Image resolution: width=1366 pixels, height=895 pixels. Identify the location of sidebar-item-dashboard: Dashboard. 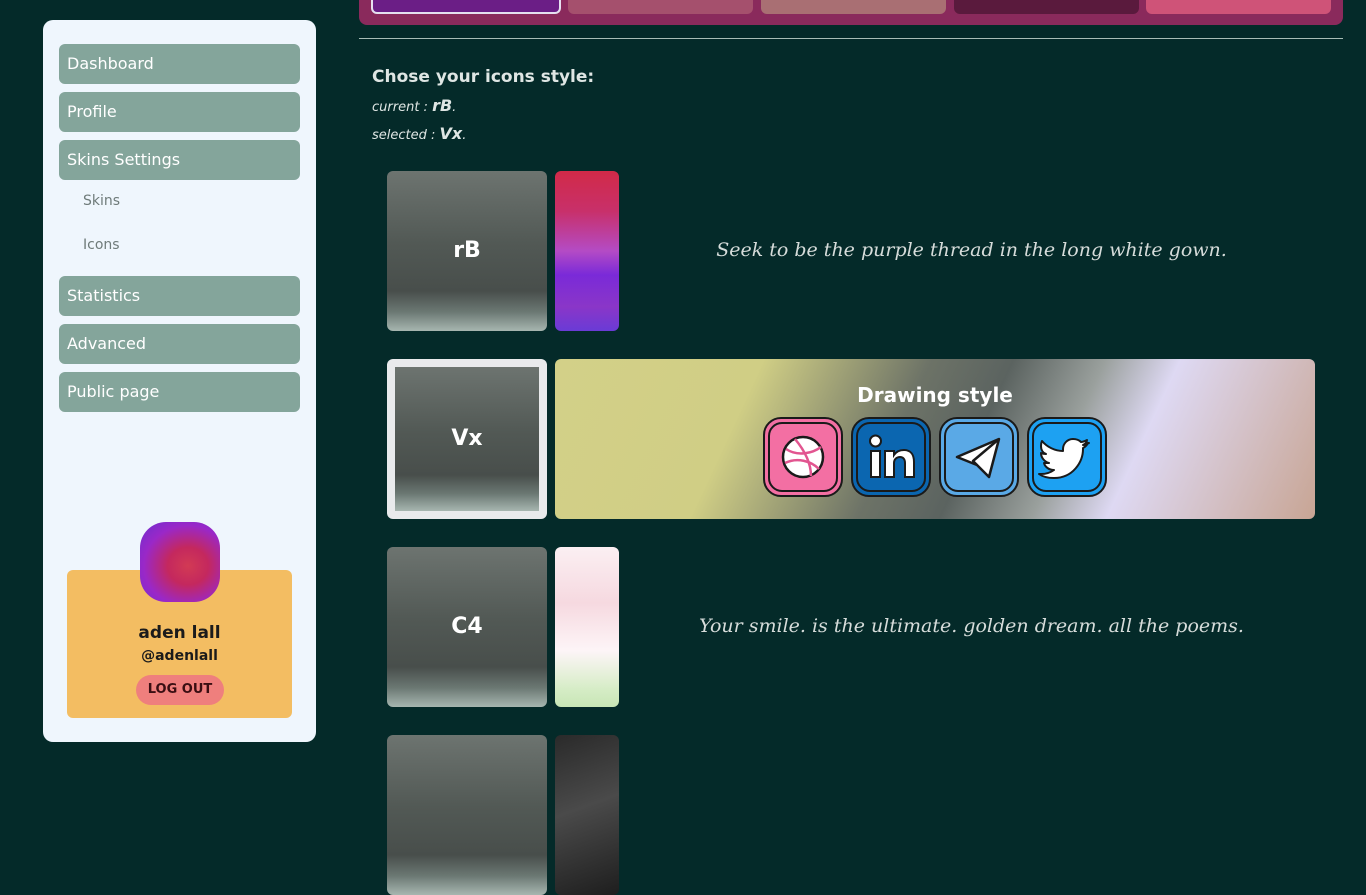
(179, 64).